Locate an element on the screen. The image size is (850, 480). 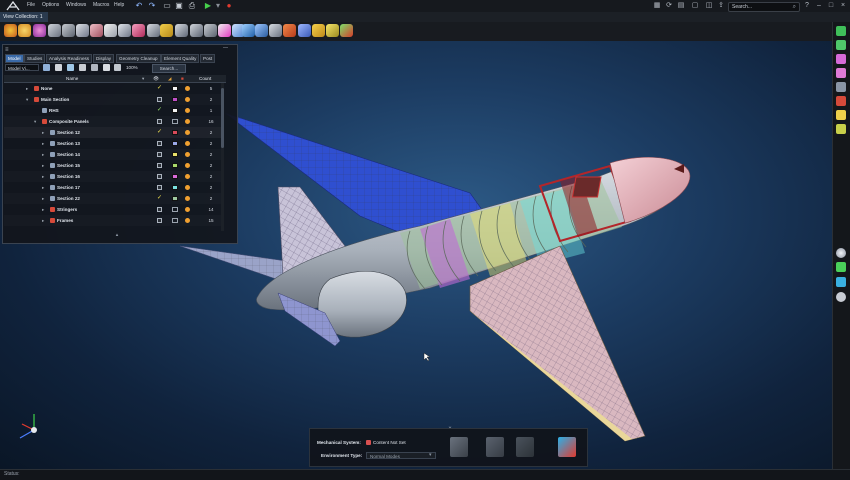
tree-row: ▸ Section 15 2 is located at coordinates (113, 165).